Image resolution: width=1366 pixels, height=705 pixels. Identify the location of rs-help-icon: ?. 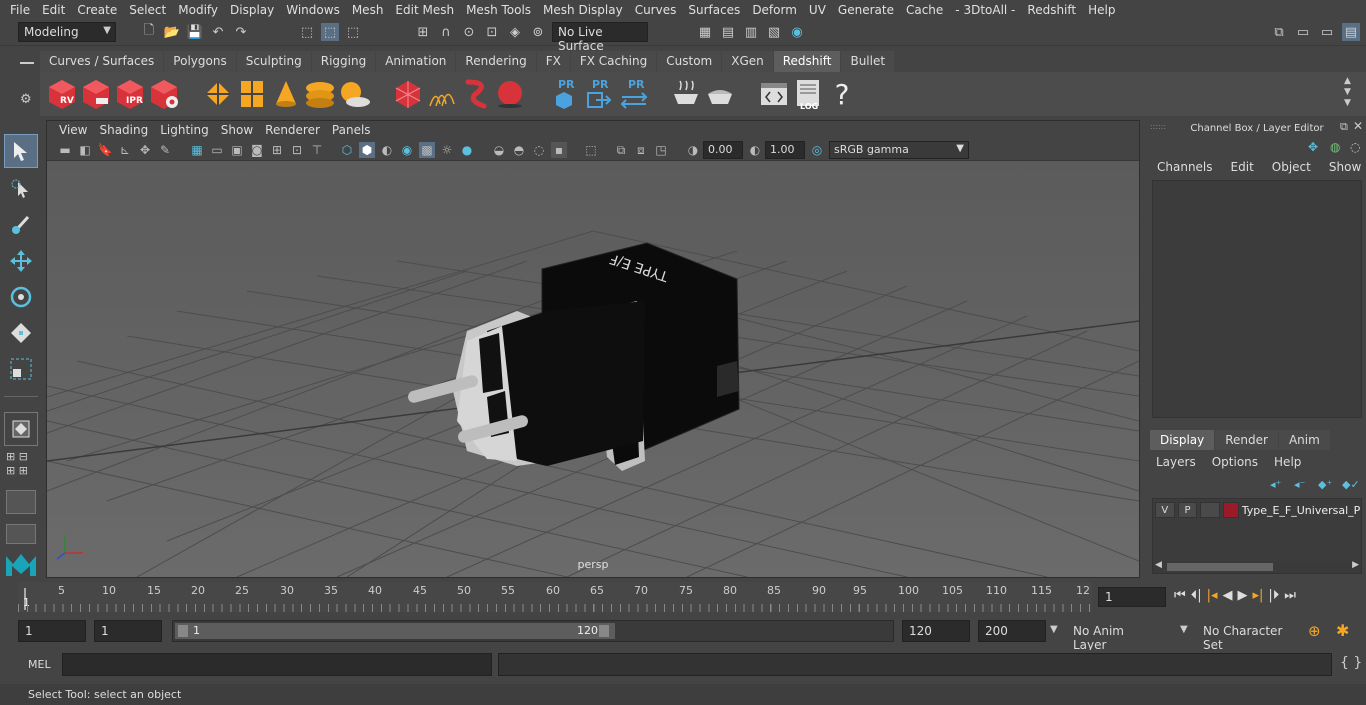
(842, 94).